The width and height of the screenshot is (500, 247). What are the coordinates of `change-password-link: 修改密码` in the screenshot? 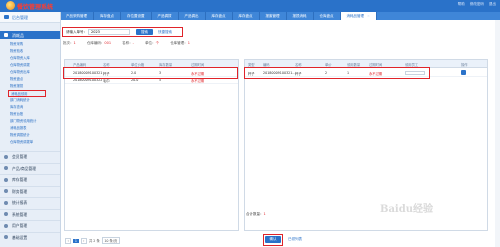 It's located at (477, 4).